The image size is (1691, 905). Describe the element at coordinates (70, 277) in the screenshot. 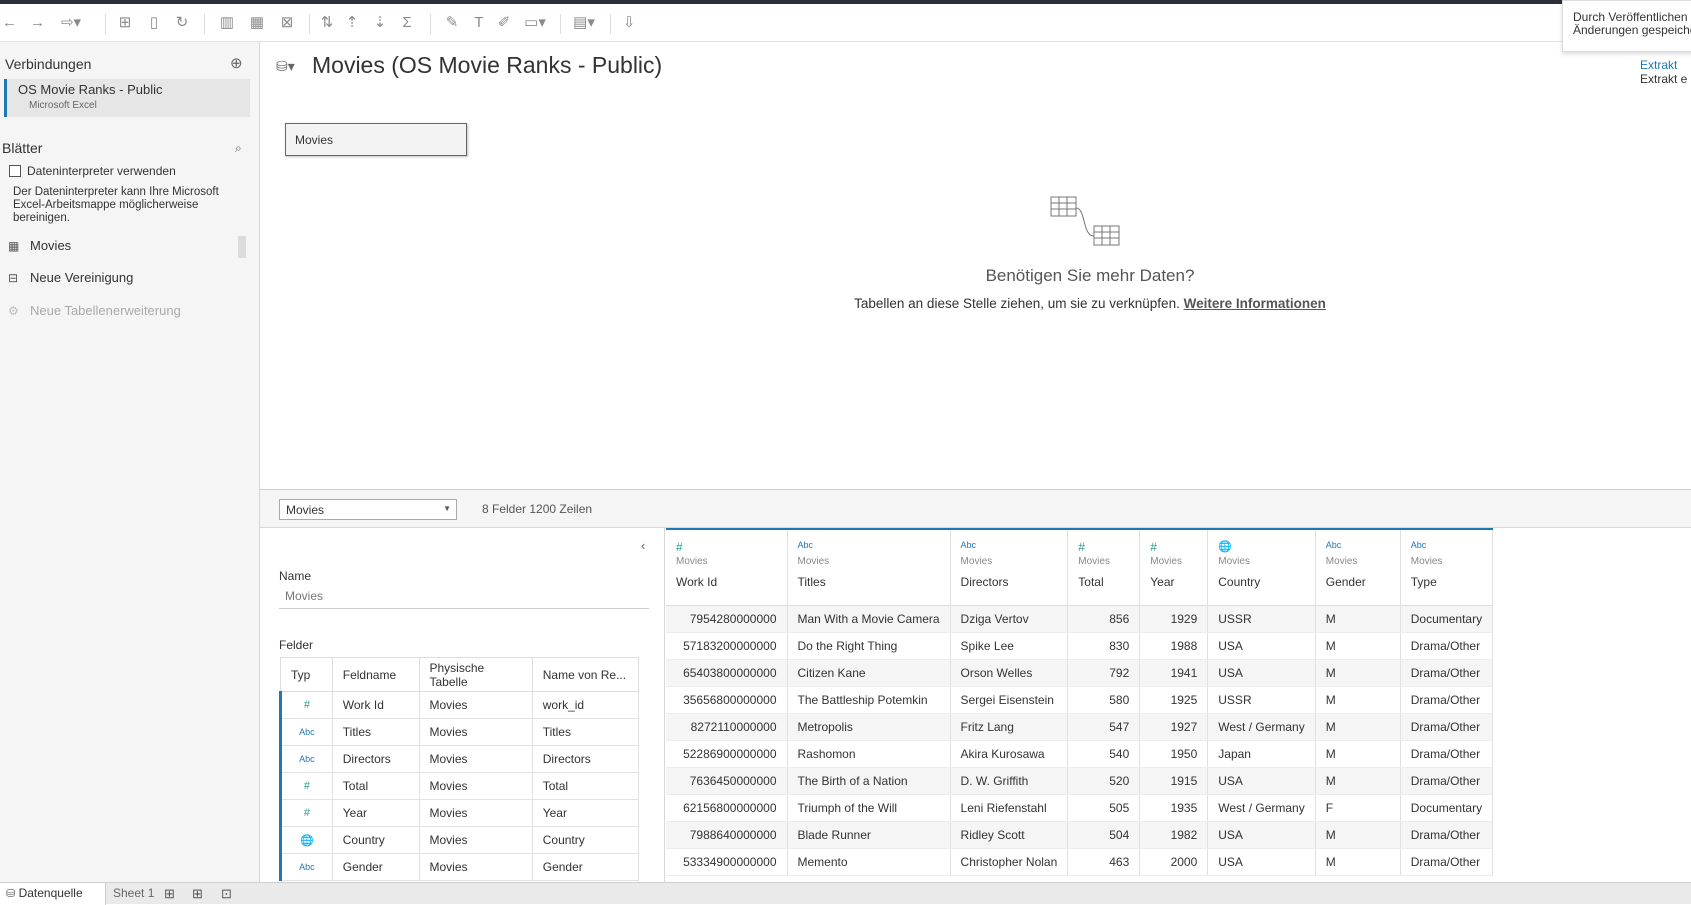

I see `sheet-item-new-union: ⊟ Neue Vereinigung` at that location.